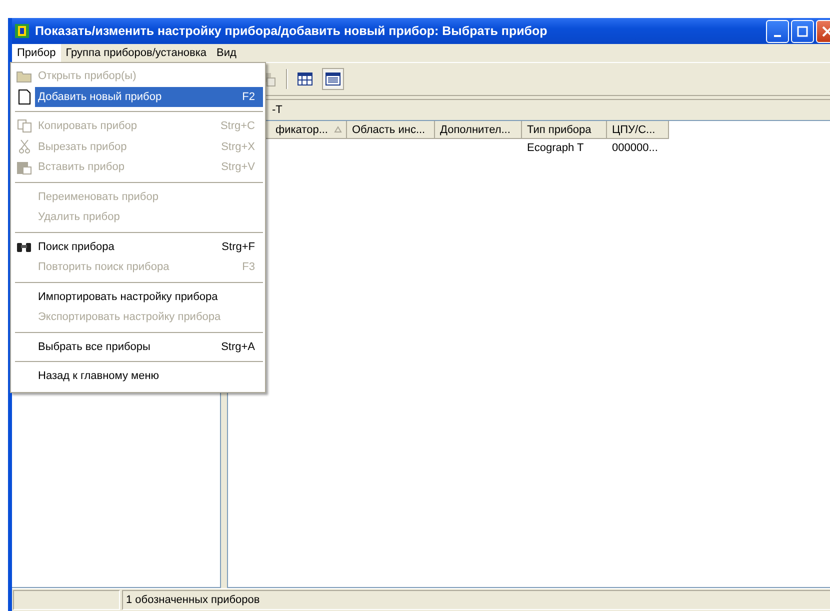  Describe the element at coordinates (138, 346) in the screenshot. I see `menu-entry: Выбрать все приборы Strg+A` at that location.